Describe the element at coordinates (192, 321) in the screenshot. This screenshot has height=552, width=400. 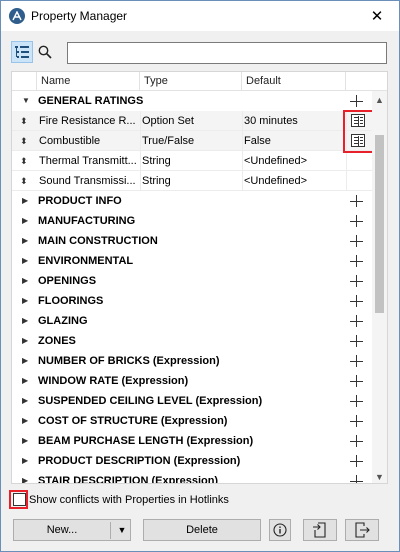
I see `group-row: ▶ GLAZING` at that location.